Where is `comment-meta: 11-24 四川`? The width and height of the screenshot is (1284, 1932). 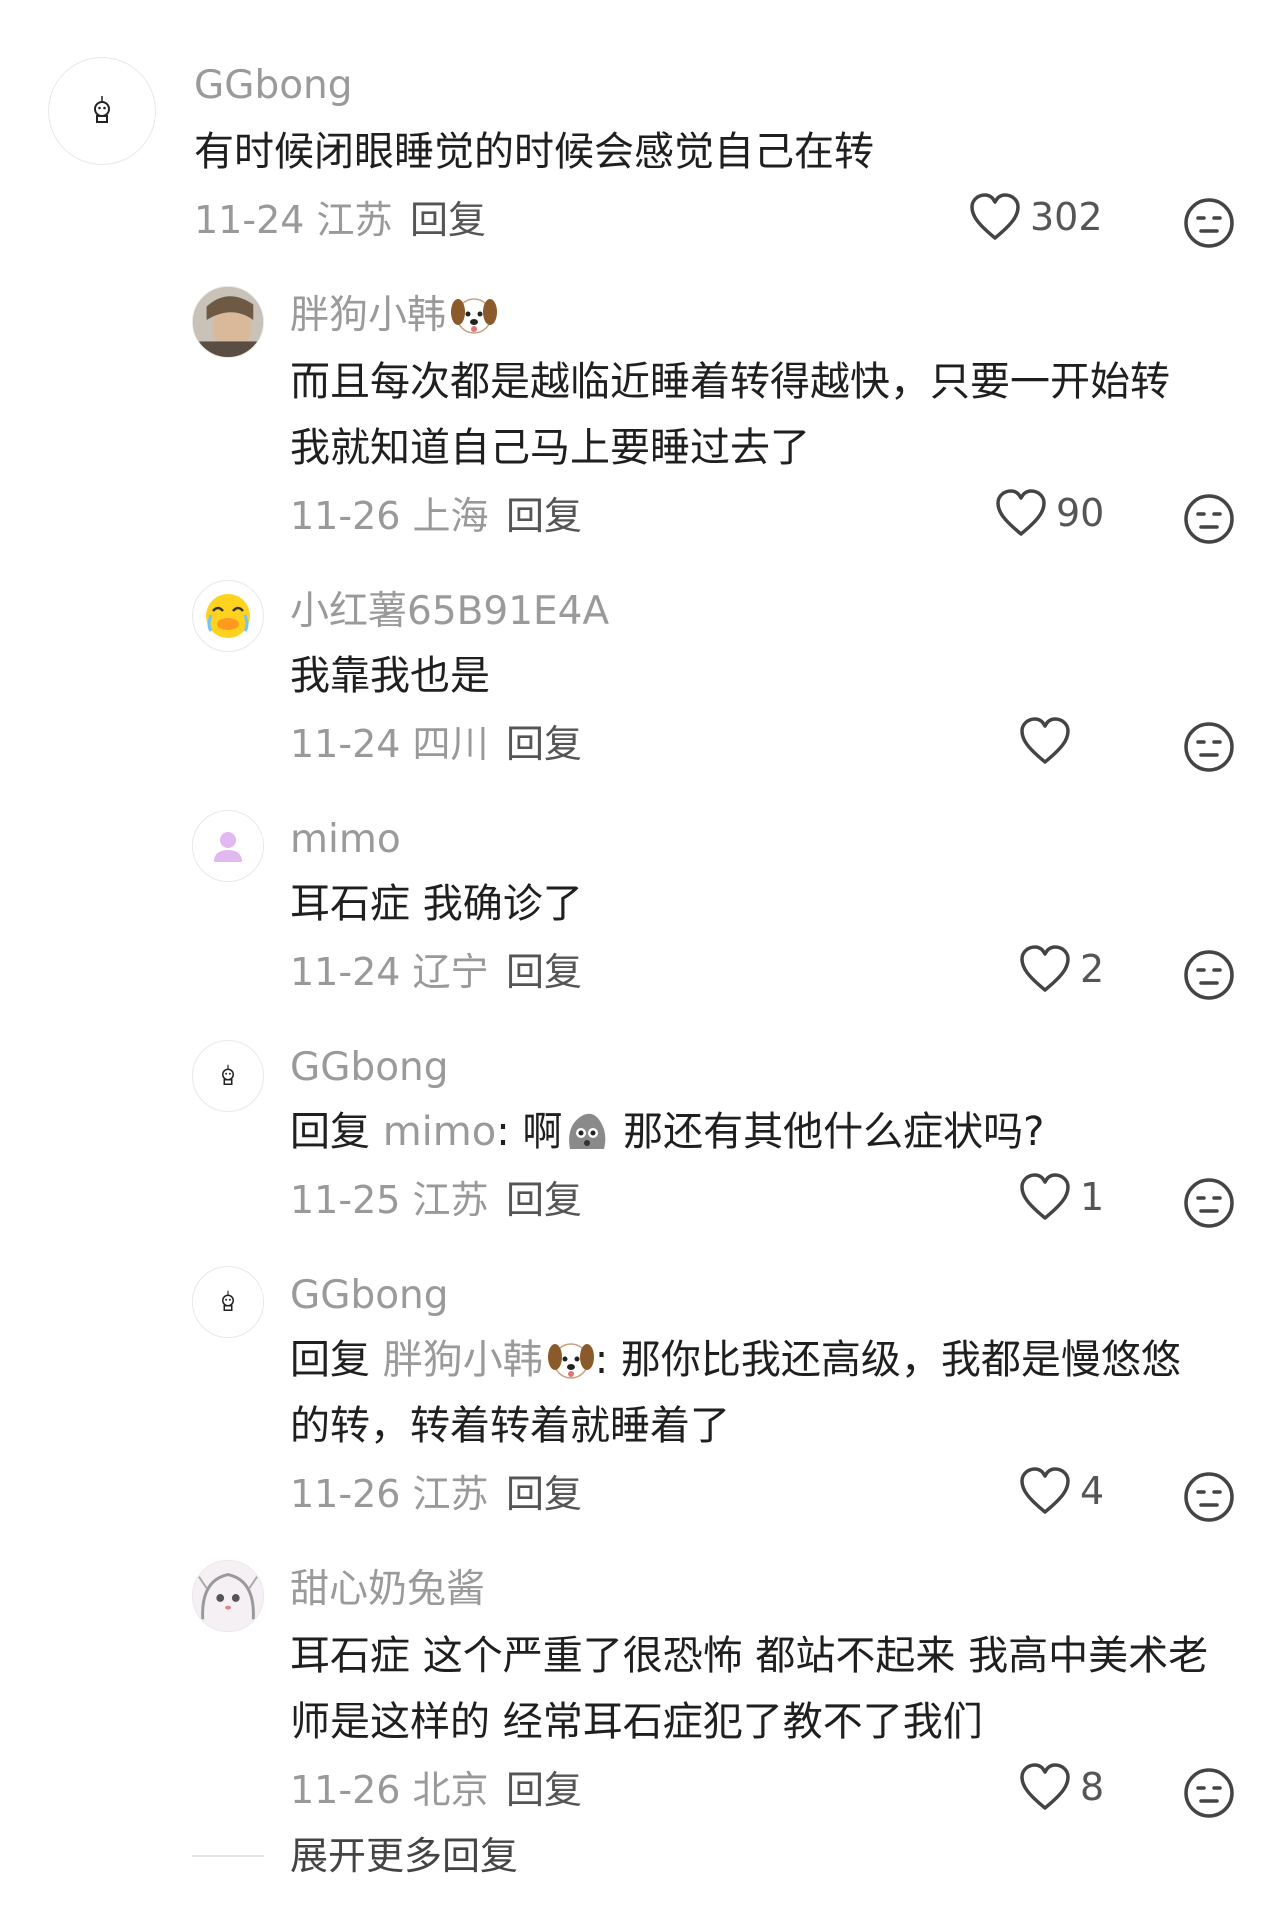
comment-meta: 11-24 四川 is located at coordinates (389, 744).